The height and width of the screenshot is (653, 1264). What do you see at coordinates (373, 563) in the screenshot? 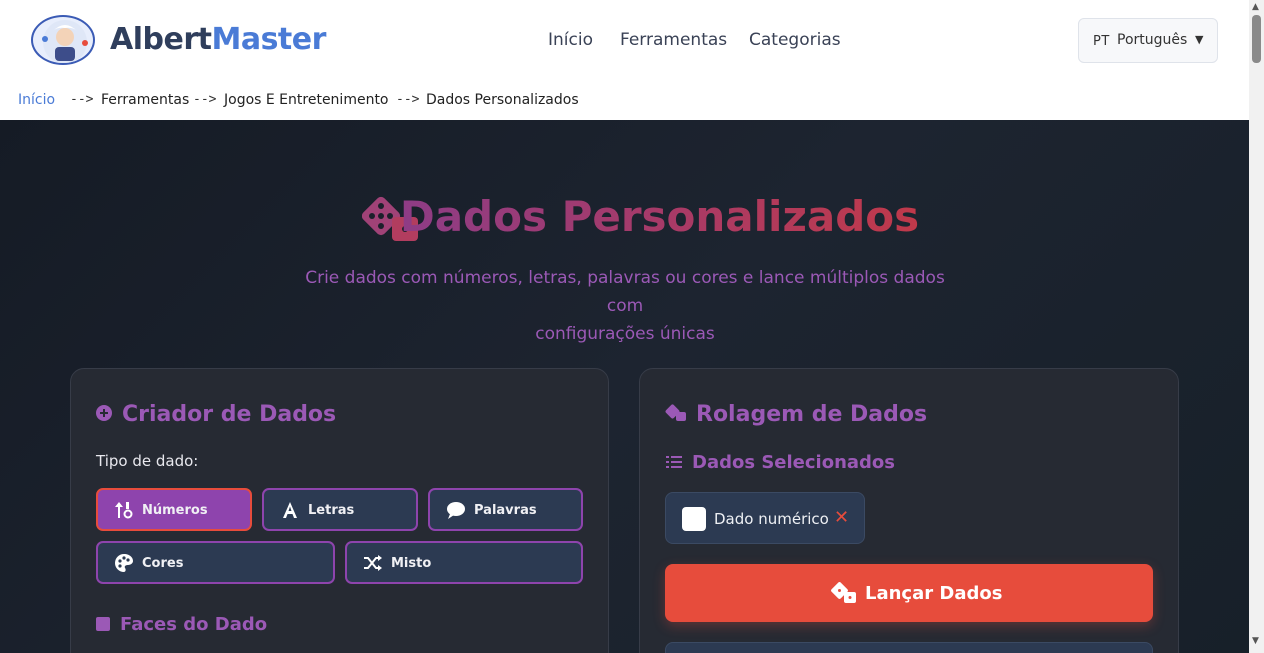
I see `shuffle-icon` at bounding box center [373, 563].